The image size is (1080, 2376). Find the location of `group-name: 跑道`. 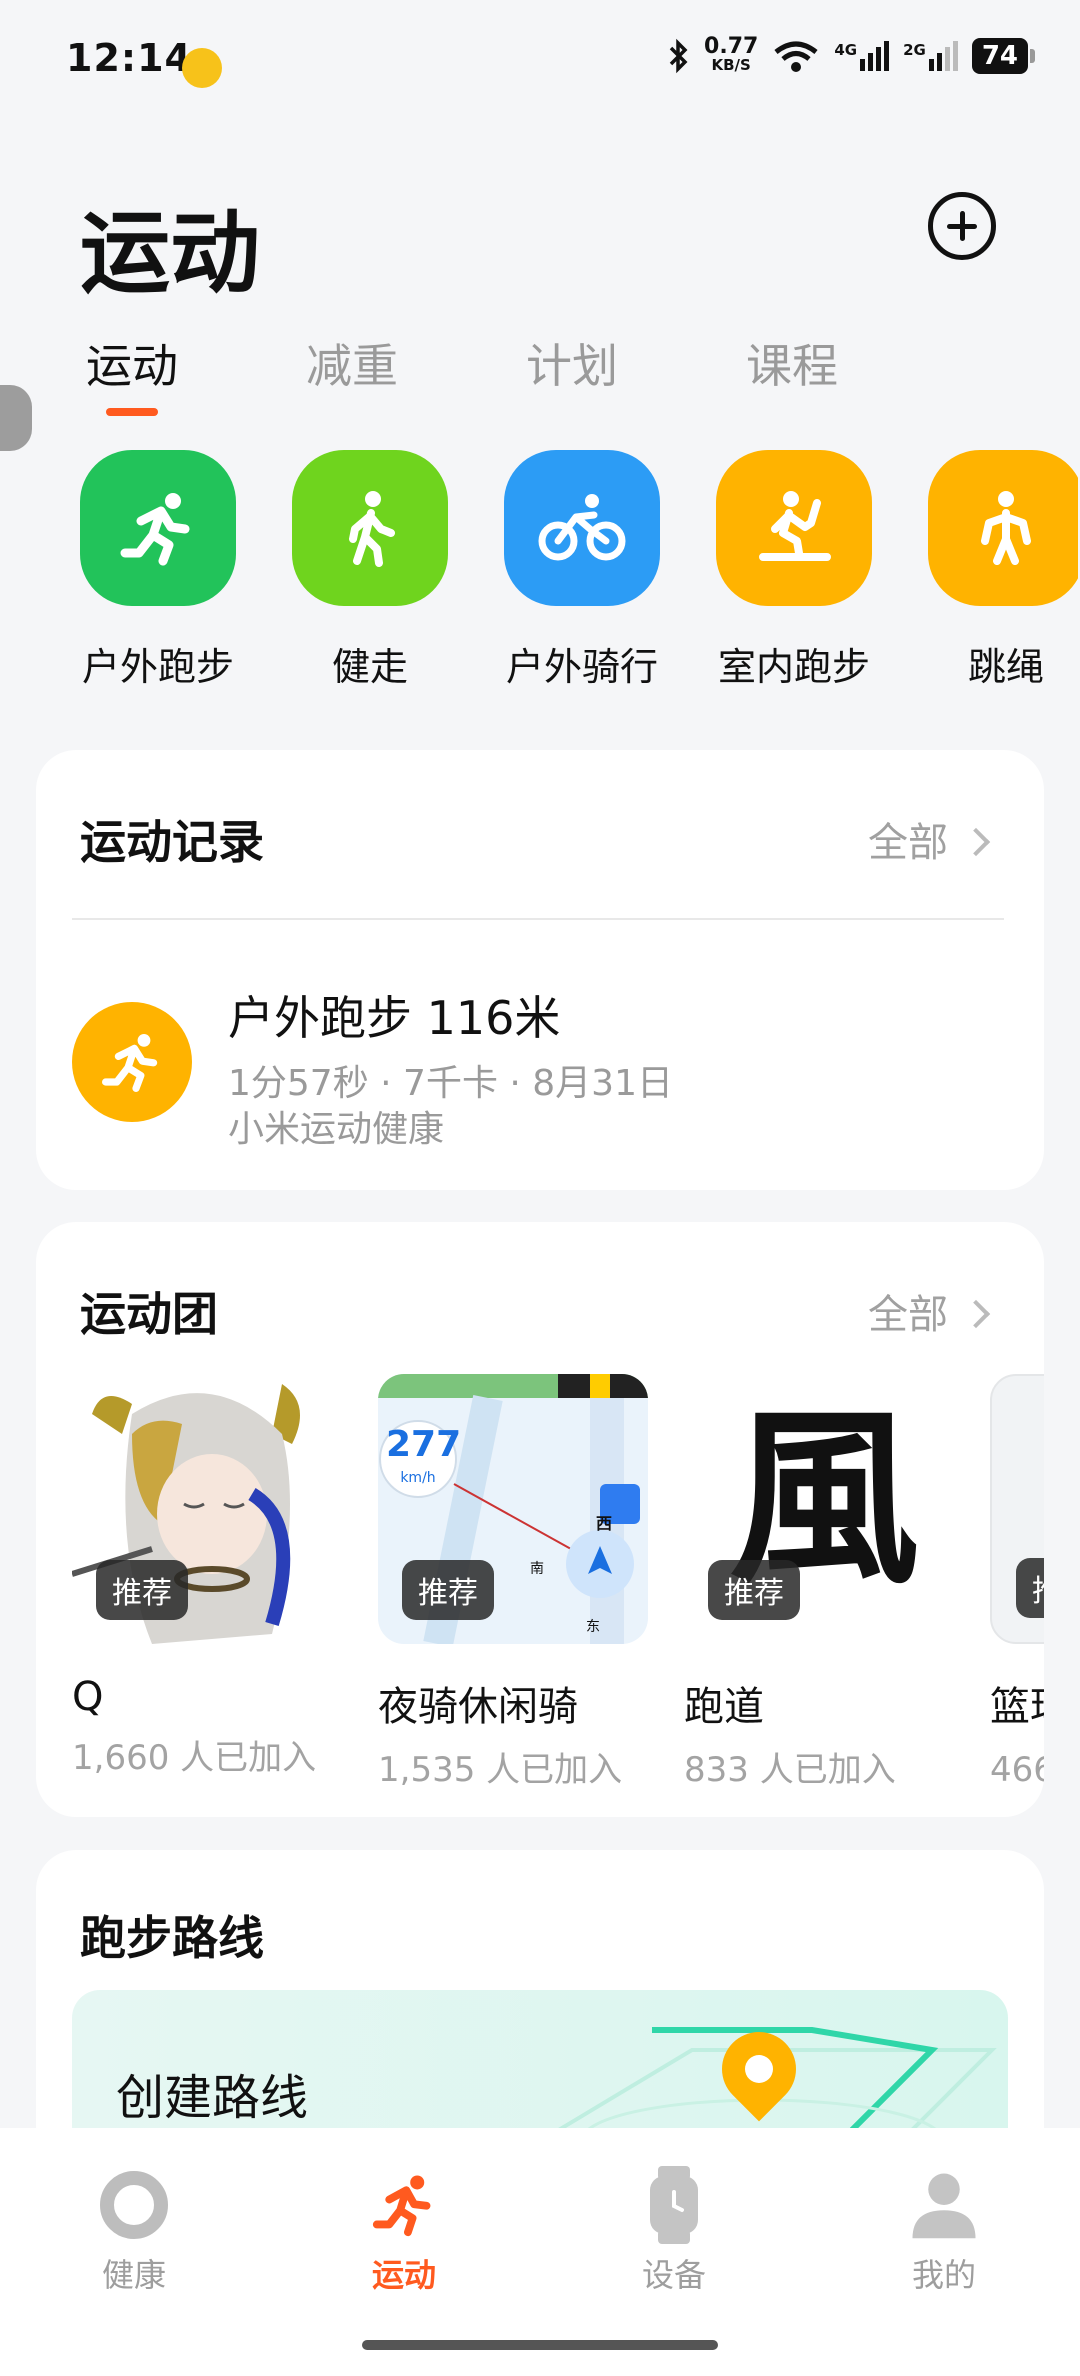

group-name: 跑道 is located at coordinates (724, 1707).